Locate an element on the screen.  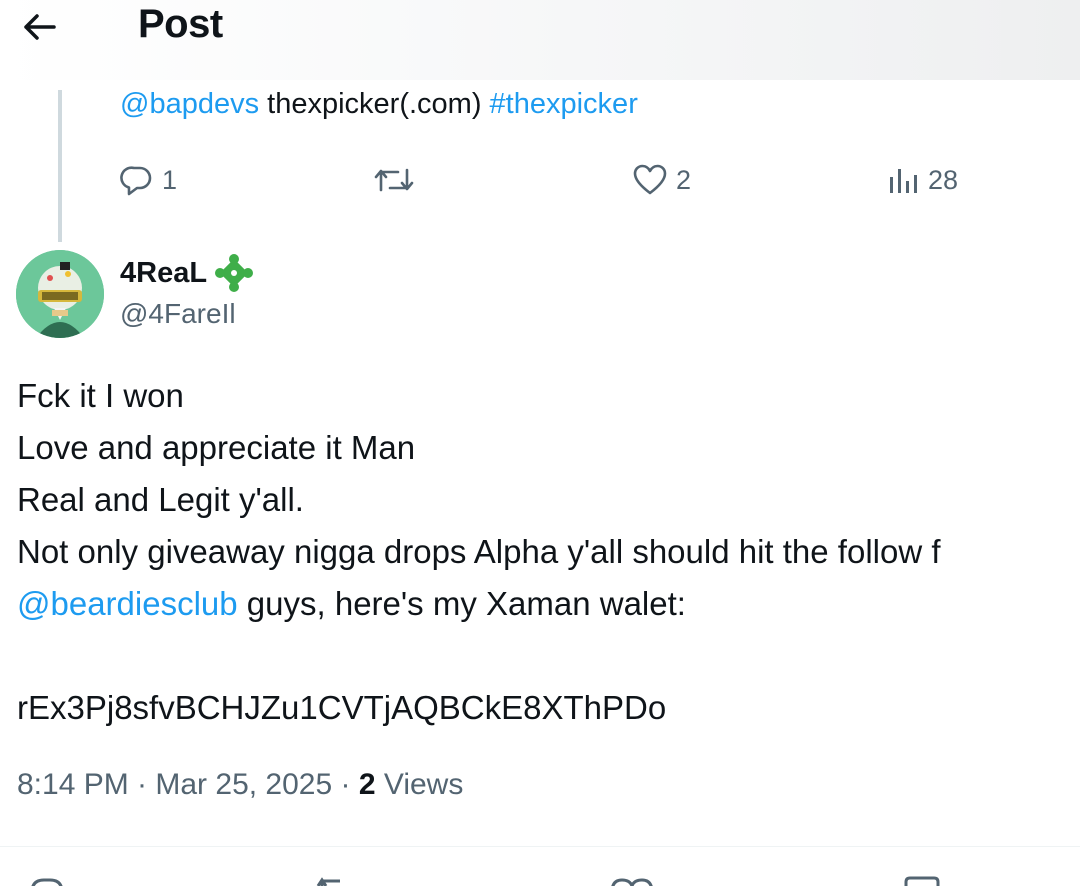
top-bar: Post is located at coordinates (540, 40).